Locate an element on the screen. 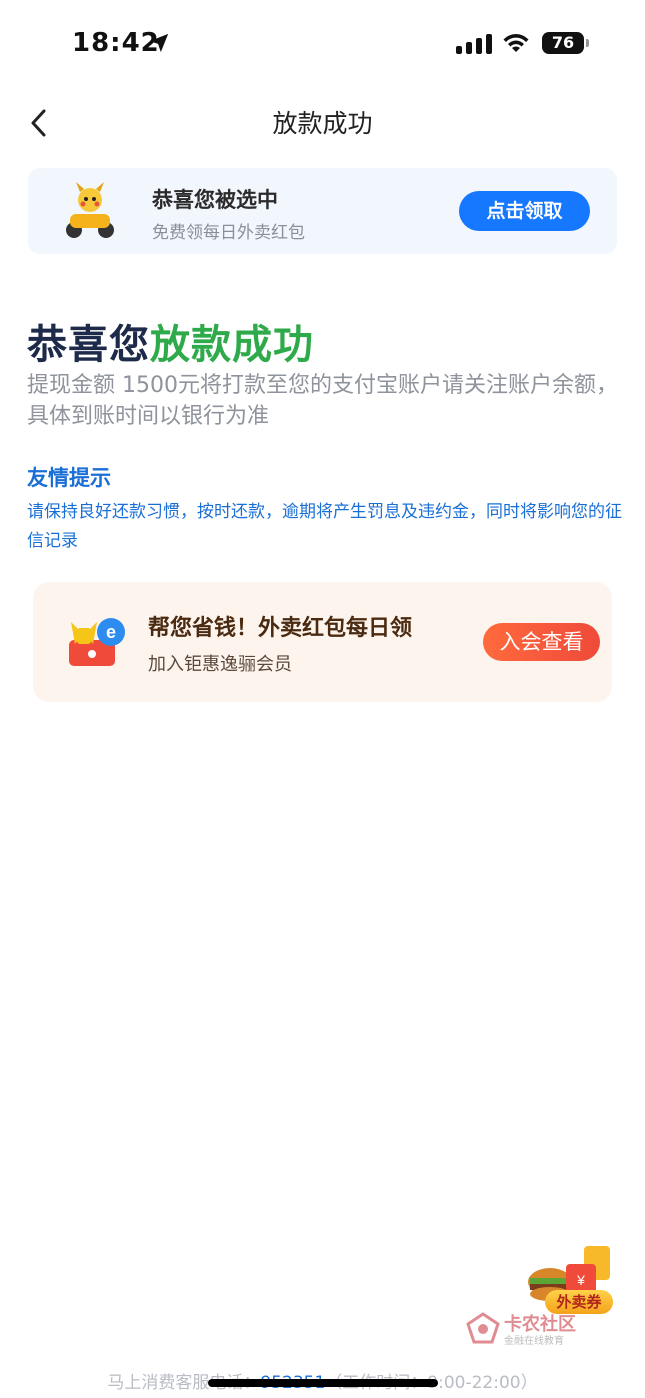  promo-banner: e 帮您省钱！外卖红包每日领 加入钜惠逸骊会员 入会查看 is located at coordinates (322, 642).